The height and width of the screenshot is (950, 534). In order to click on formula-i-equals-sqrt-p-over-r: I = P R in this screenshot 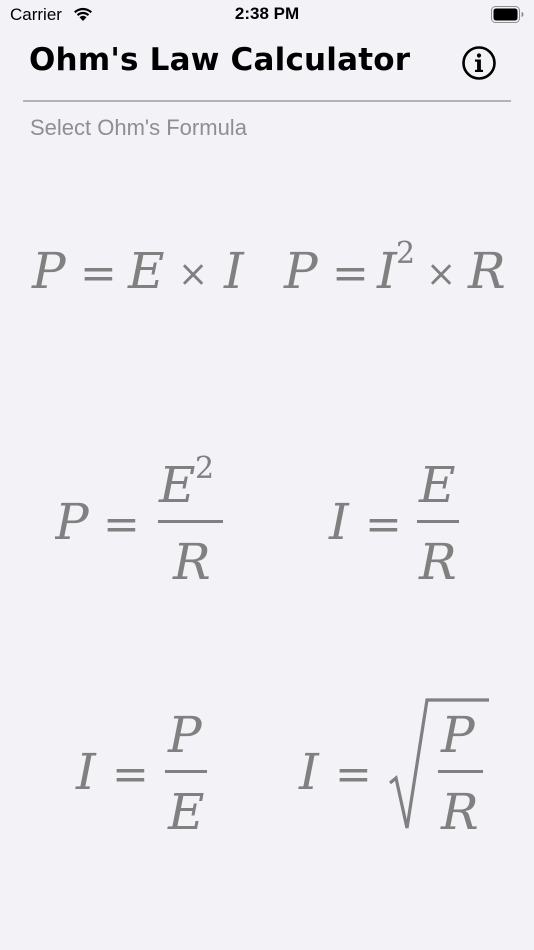, I will do `click(395, 765)`.